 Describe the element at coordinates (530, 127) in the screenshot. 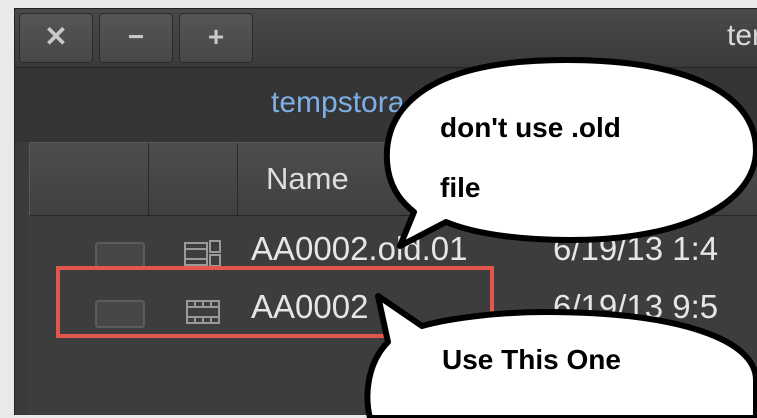

I see `callout-top-line1: don't use .old` at that location.